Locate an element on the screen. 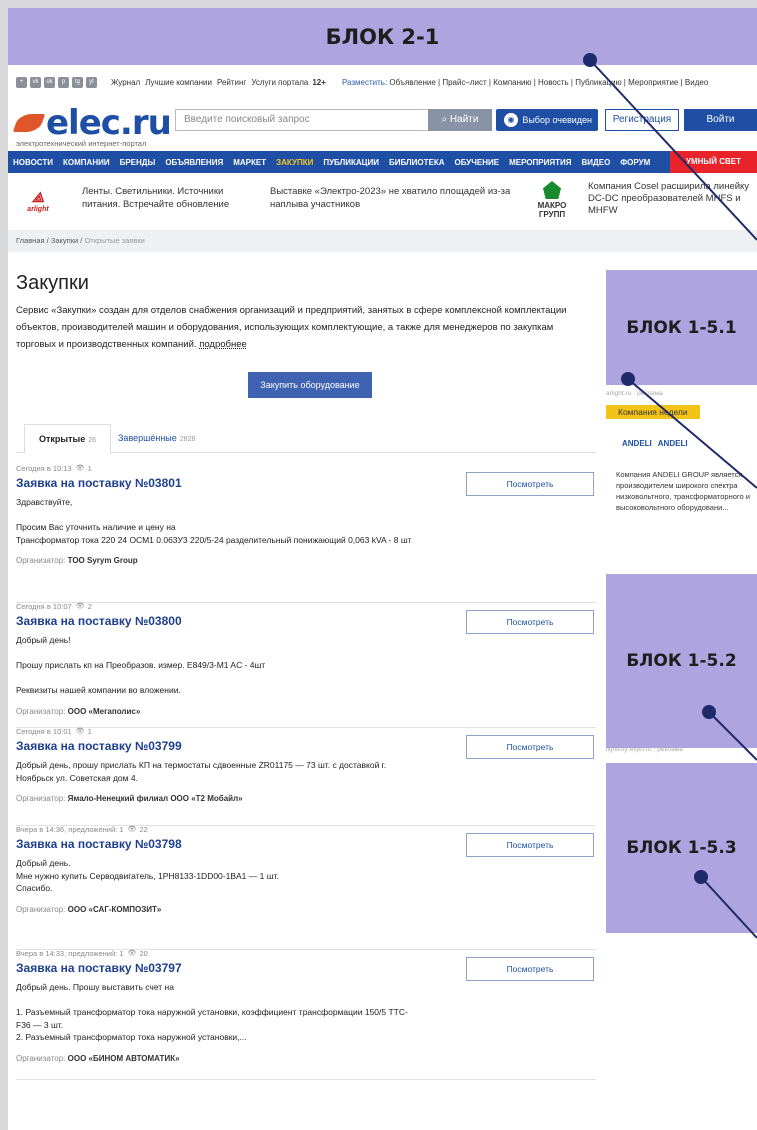  lot-title: Заявка на поставку №03800 is located at coordinates (99, 621).